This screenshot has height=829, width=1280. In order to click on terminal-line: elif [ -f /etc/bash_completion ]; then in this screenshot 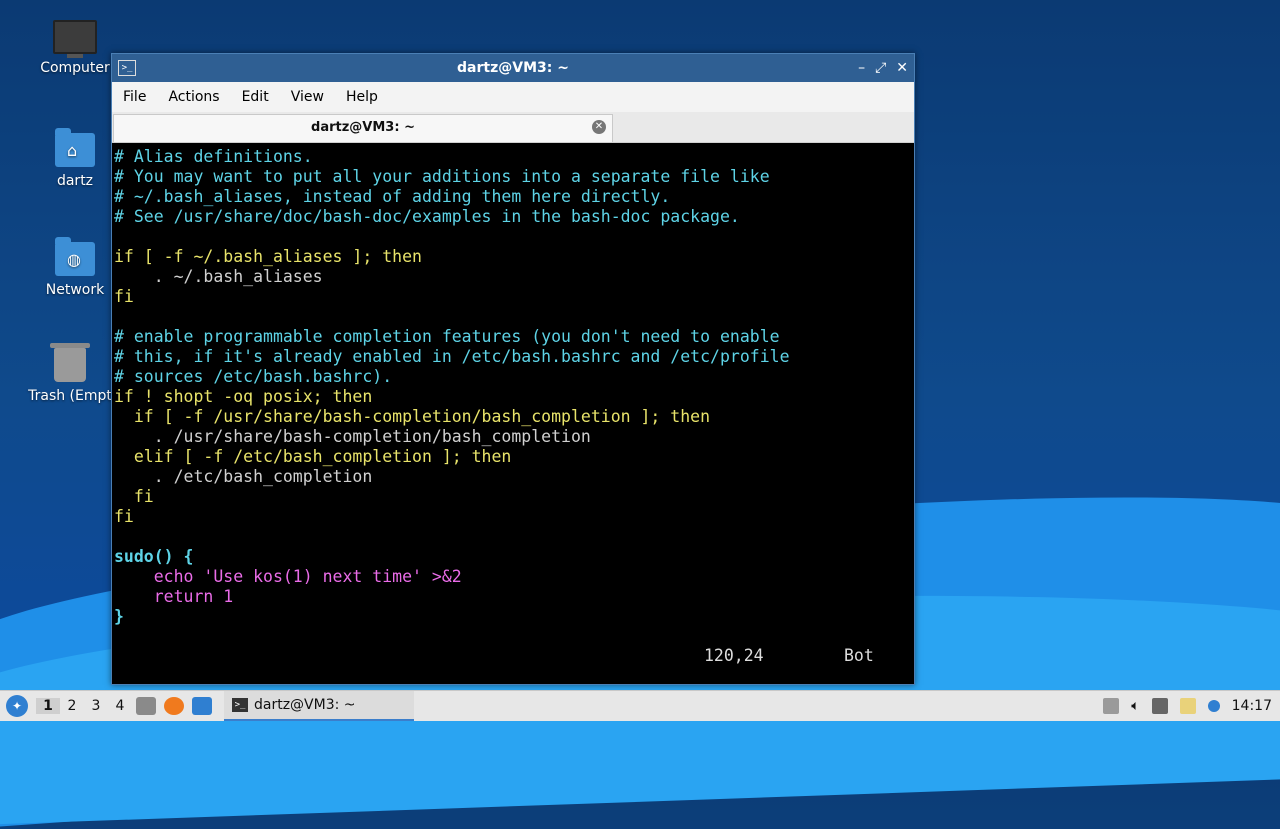, I will do `click(313, 456)`.